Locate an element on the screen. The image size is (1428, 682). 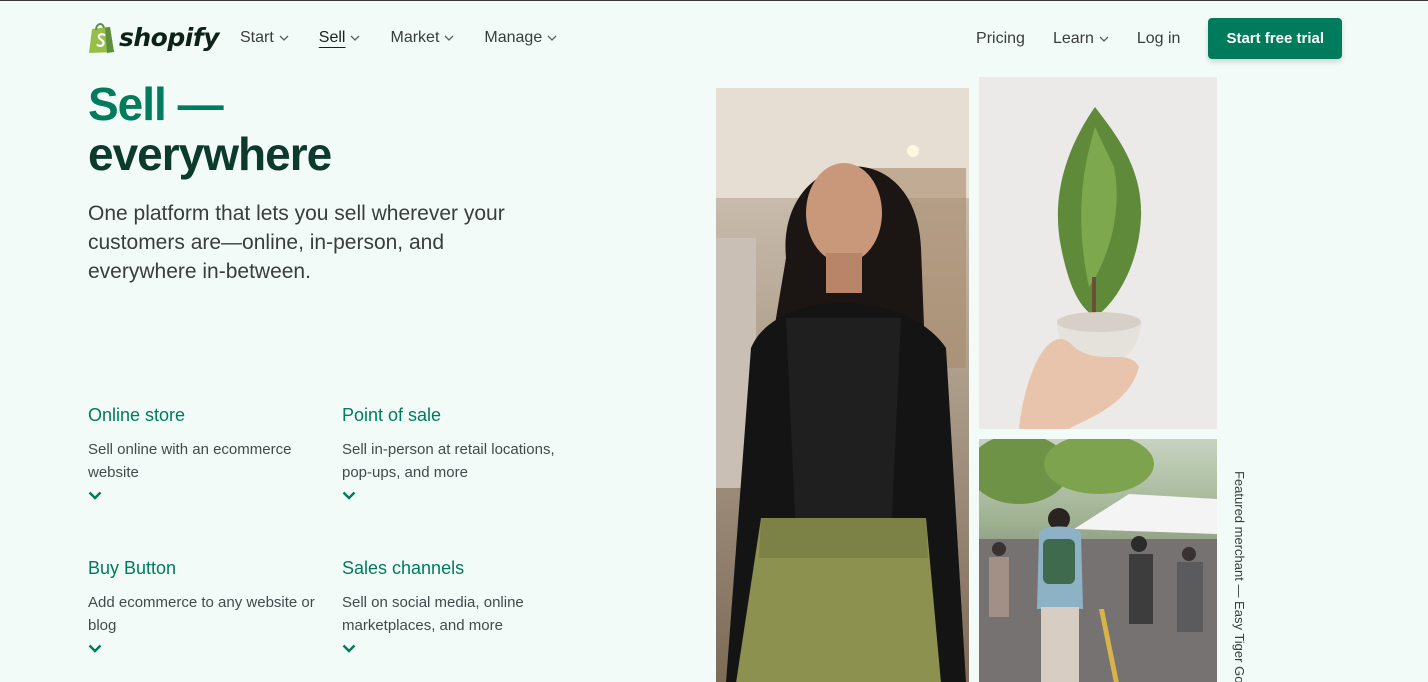
plant-photo-illustration is located at coordinates (1080, 268).